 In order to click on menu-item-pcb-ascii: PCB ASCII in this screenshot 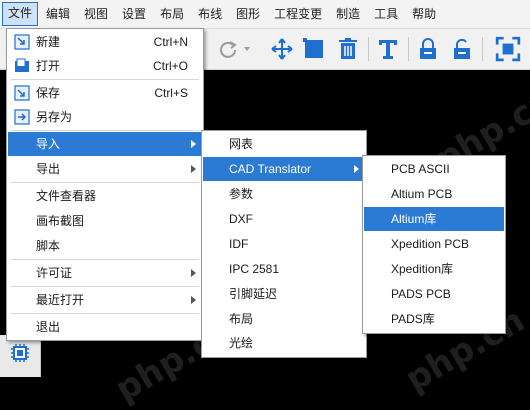, I will do `click(434, 169)`.